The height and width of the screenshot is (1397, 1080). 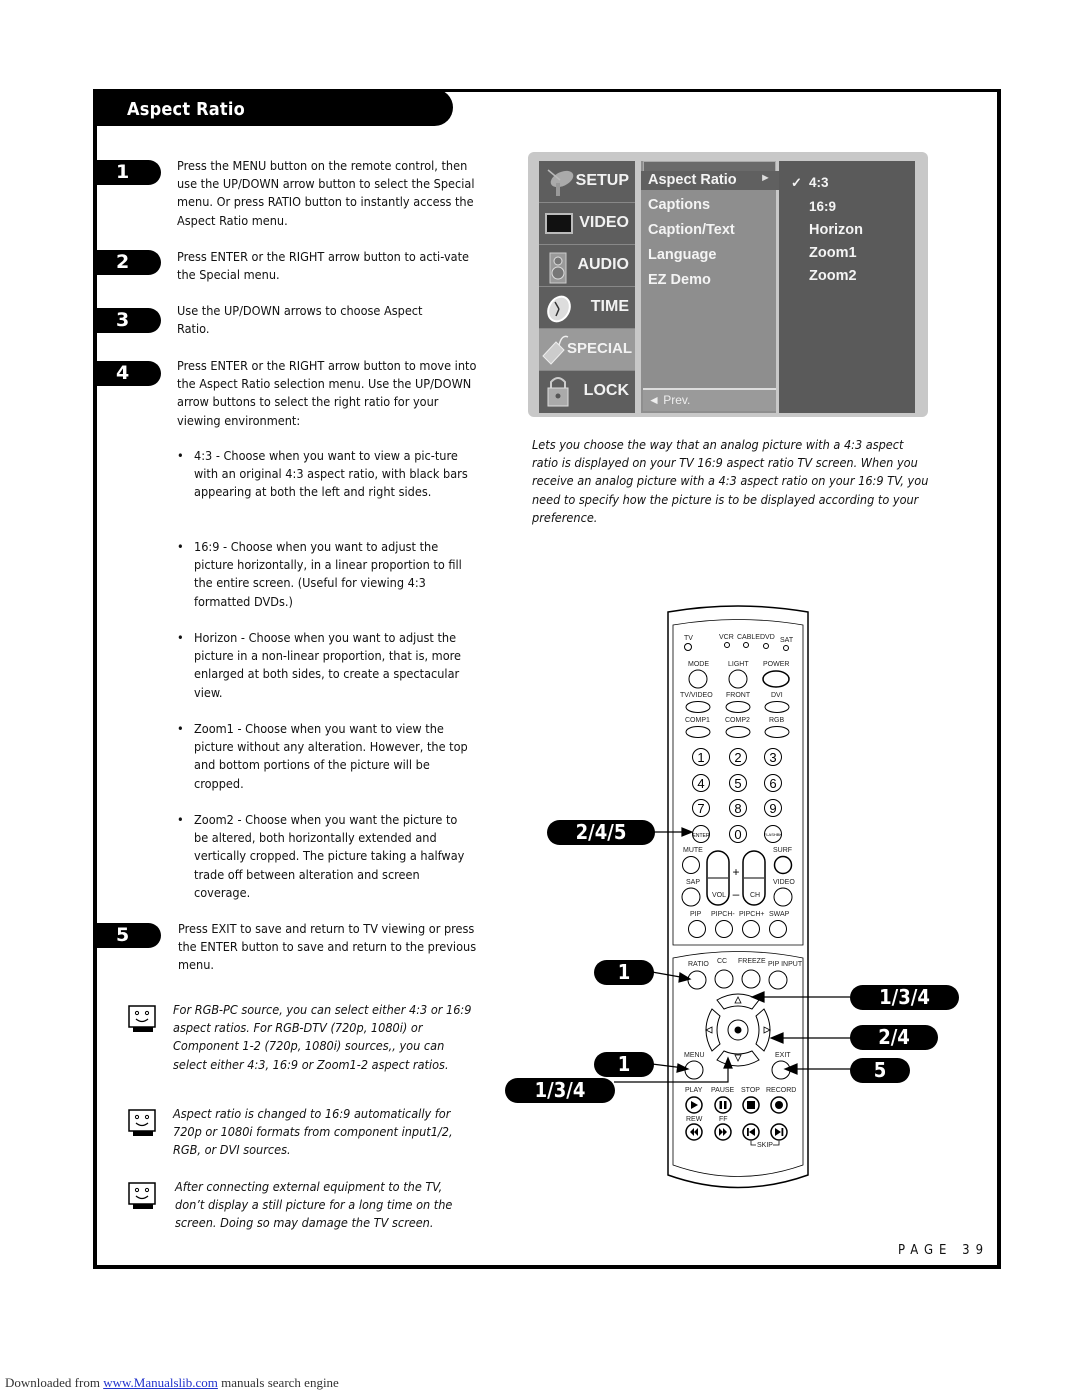 What do you see at coordinates (738, 664) in the screenshot?
I see `light-button-label: LIGHT` at bounding box center [738, 664].